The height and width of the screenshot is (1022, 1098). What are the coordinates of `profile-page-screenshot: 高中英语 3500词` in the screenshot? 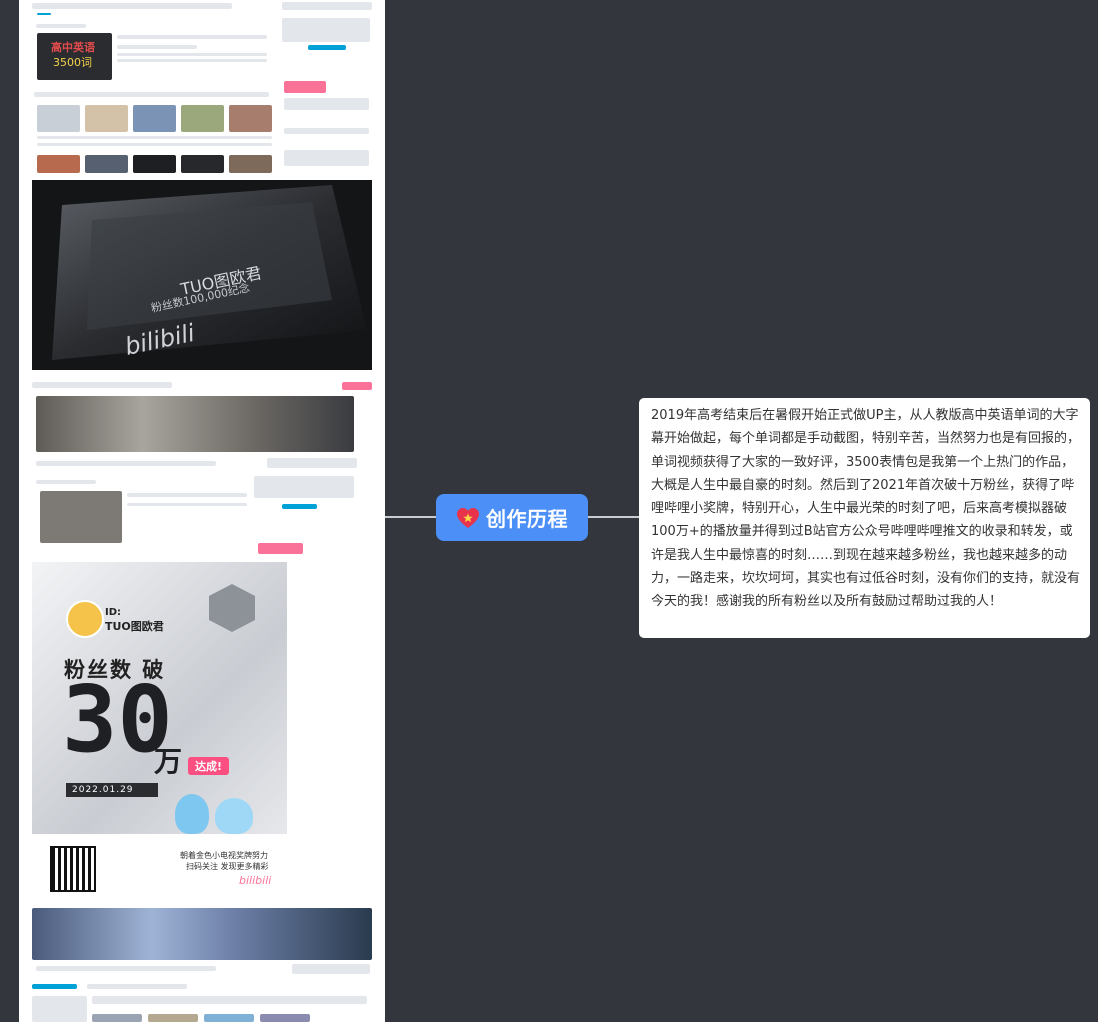 It's located at (202, 88).